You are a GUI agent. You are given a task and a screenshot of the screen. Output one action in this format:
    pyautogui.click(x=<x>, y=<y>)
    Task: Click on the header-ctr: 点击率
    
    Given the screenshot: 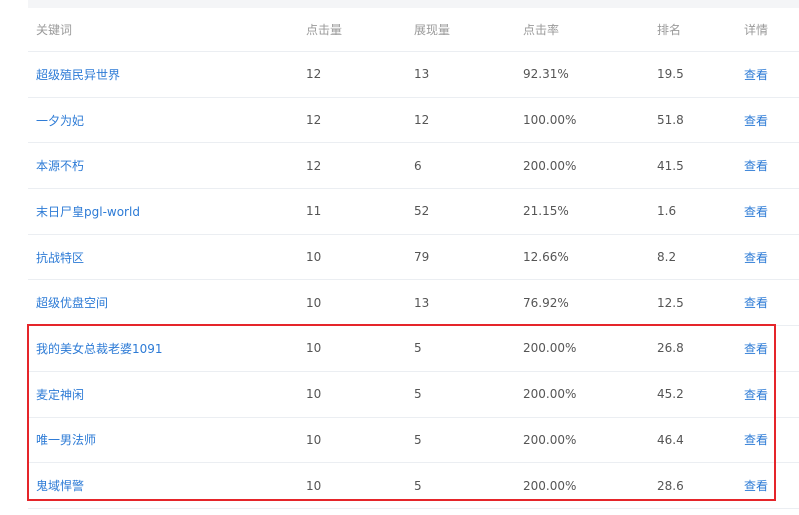 What is the action you would take?
    pyautogui.click(x=541, y=30)
    